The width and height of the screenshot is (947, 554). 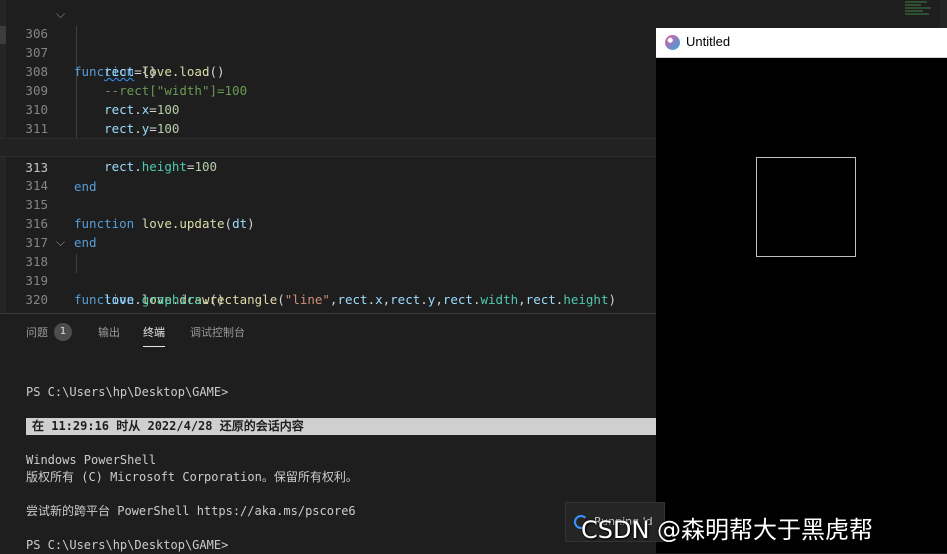 I want to click on tab-debug-console: 调试控制台, so click(x=217, y=332).